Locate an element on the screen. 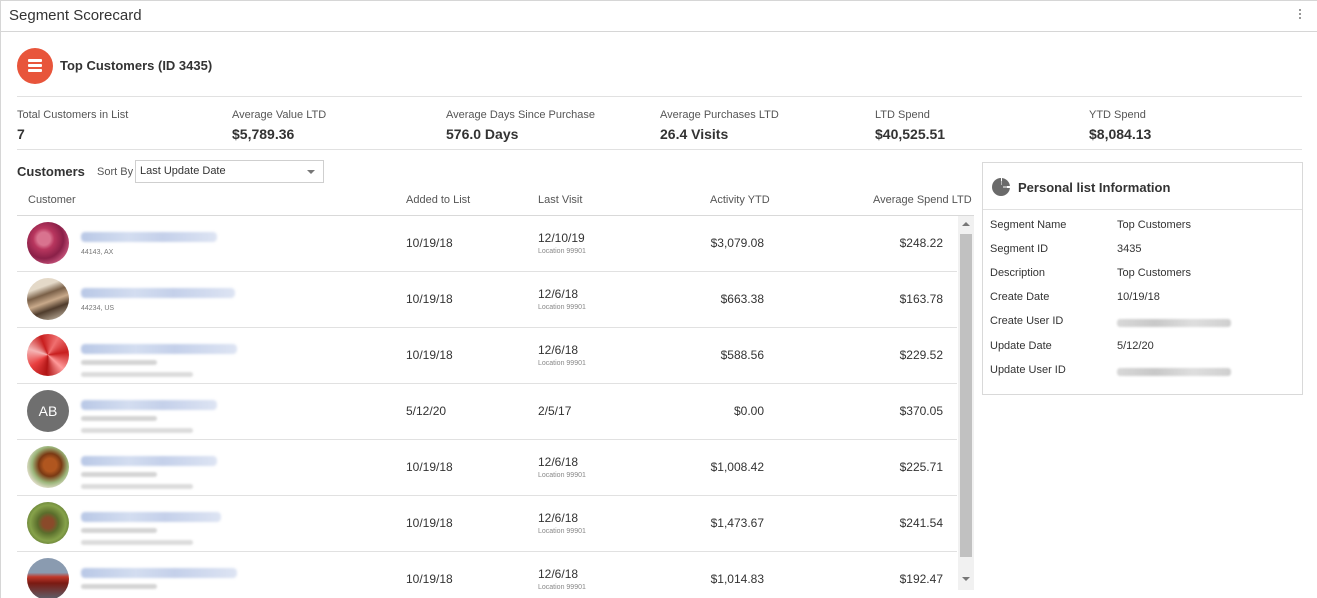 The height and width of the screenshot is (598, 1317). activity-ytd: $1,008.42 is located at coordinates (737, 467).